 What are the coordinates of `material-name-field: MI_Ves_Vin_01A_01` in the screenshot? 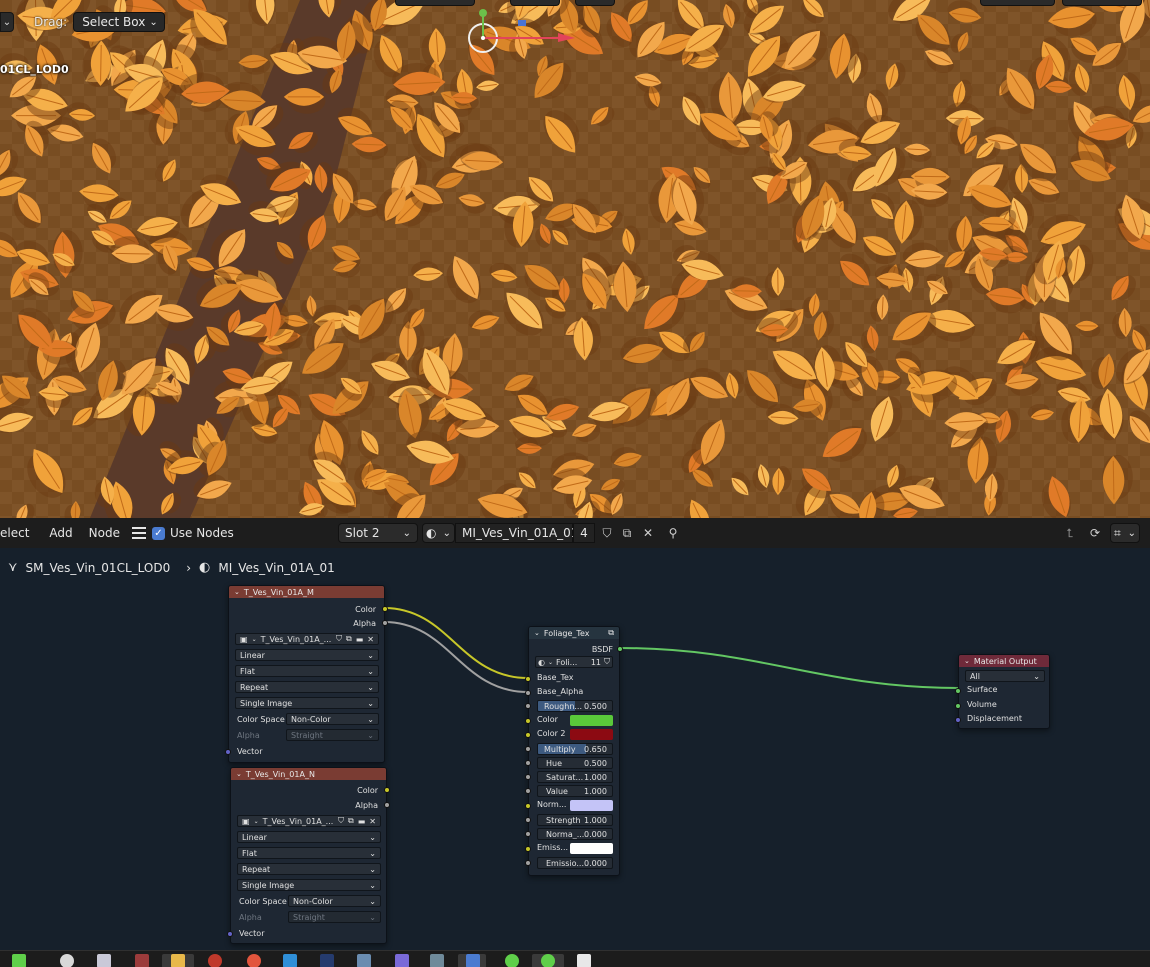 It's located at (516, 533).